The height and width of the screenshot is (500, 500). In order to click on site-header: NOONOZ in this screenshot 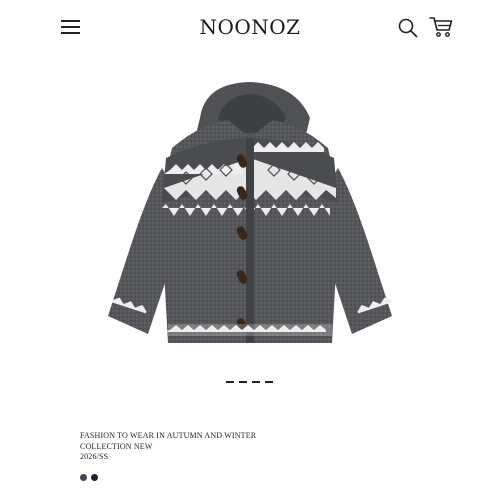, I will do `click(250, 29)`.